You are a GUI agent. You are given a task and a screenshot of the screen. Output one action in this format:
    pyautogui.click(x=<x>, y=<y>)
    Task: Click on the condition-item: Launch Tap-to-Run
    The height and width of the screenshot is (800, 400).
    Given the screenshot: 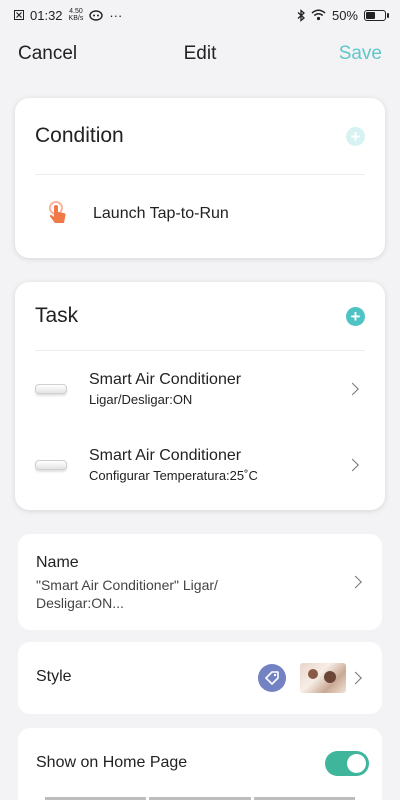 What is the action you would take?
    pyautogui.click(x=200, y=214)
    